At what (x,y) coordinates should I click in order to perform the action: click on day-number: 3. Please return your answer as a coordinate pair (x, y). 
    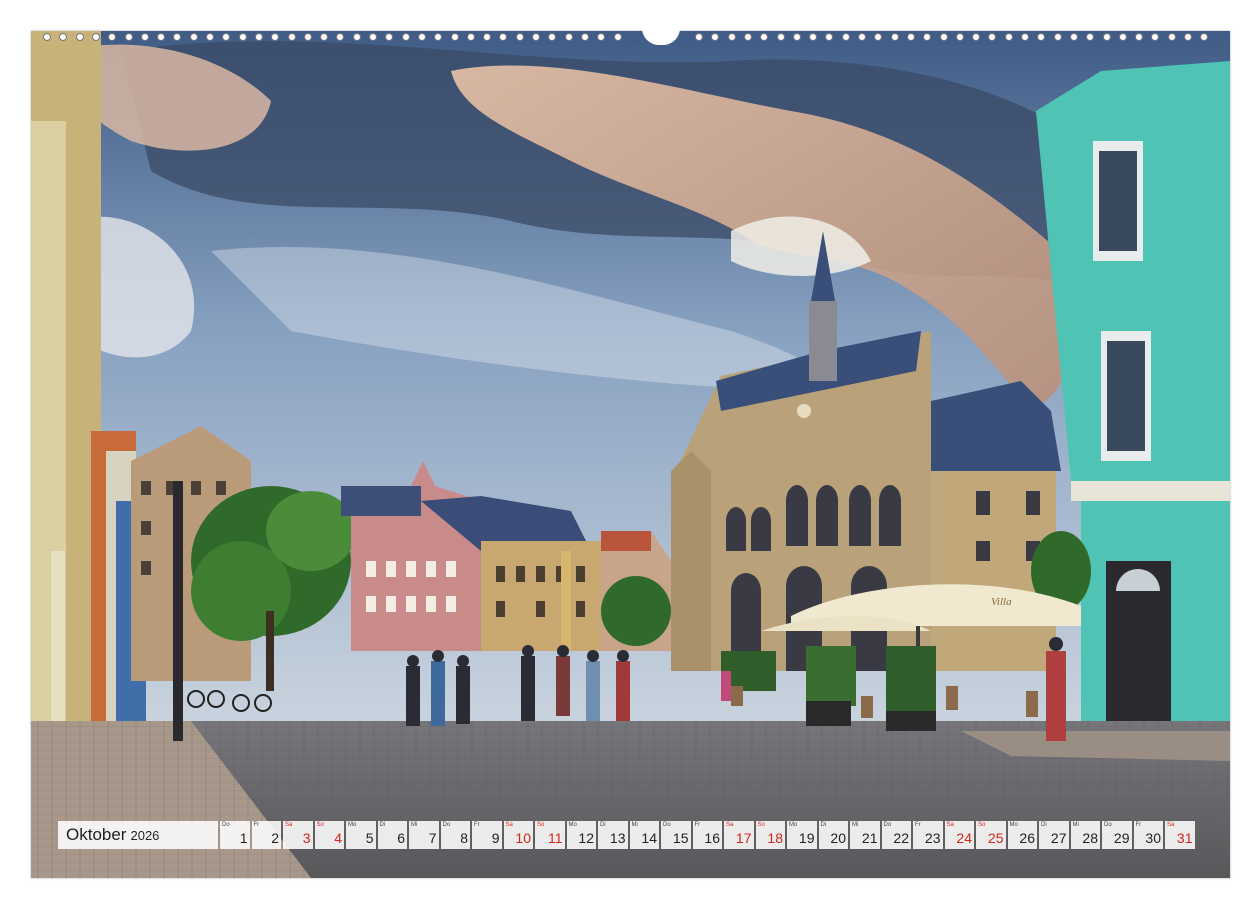
    Looking at the image, I should click on (306, 838).